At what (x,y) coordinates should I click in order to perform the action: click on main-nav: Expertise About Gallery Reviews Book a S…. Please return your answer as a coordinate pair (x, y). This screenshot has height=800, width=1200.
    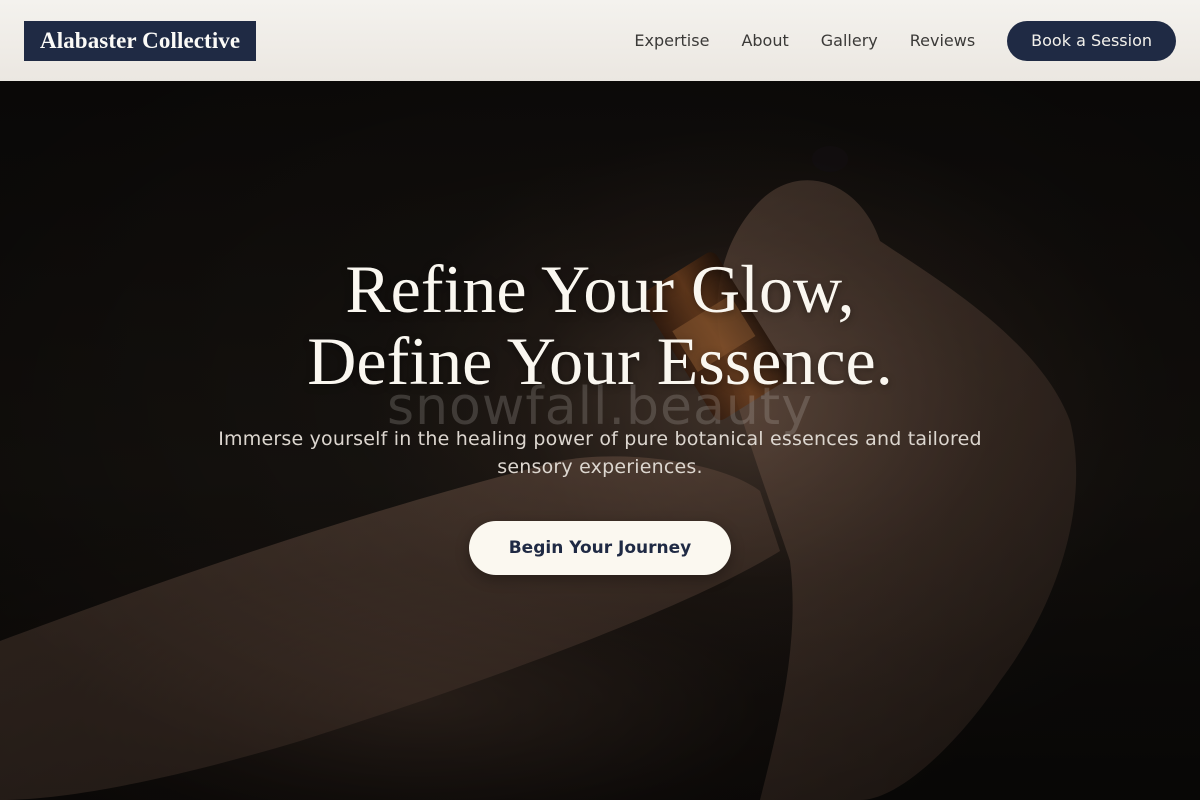
    Looking at the image, I should click on (905, 40).